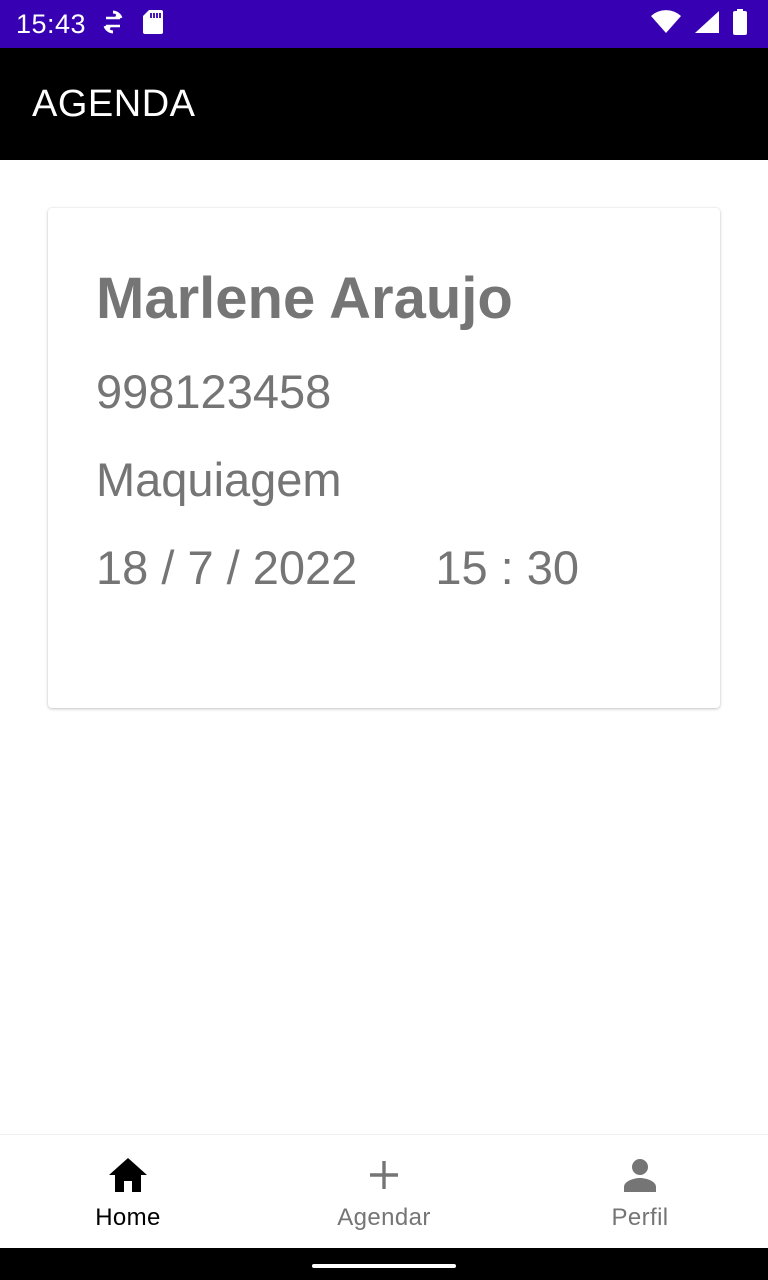 Image resolution: width=768 pixels, height=1280 pixels. Describe the element at coordinates (640, 1177) in the screenshot. I see `person-icon` at that location.